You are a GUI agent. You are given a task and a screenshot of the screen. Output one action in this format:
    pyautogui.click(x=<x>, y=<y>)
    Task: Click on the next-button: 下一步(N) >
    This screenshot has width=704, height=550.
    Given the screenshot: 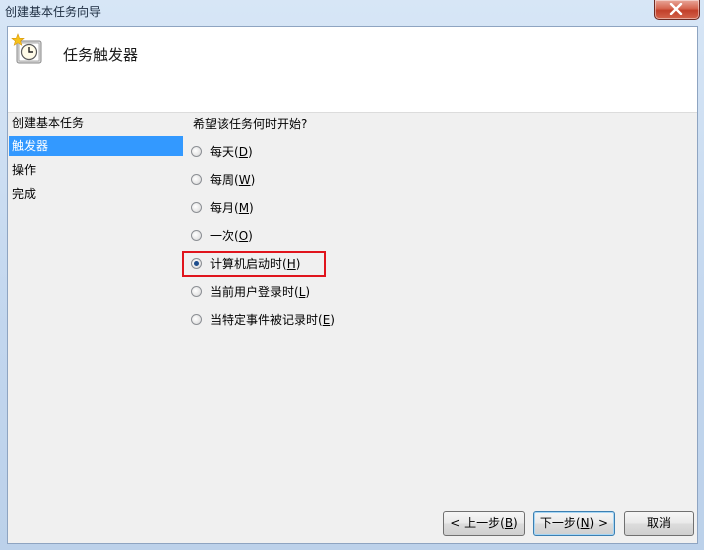 What is the action you would take?
    pyautogui.click(x=574, y=523)
    